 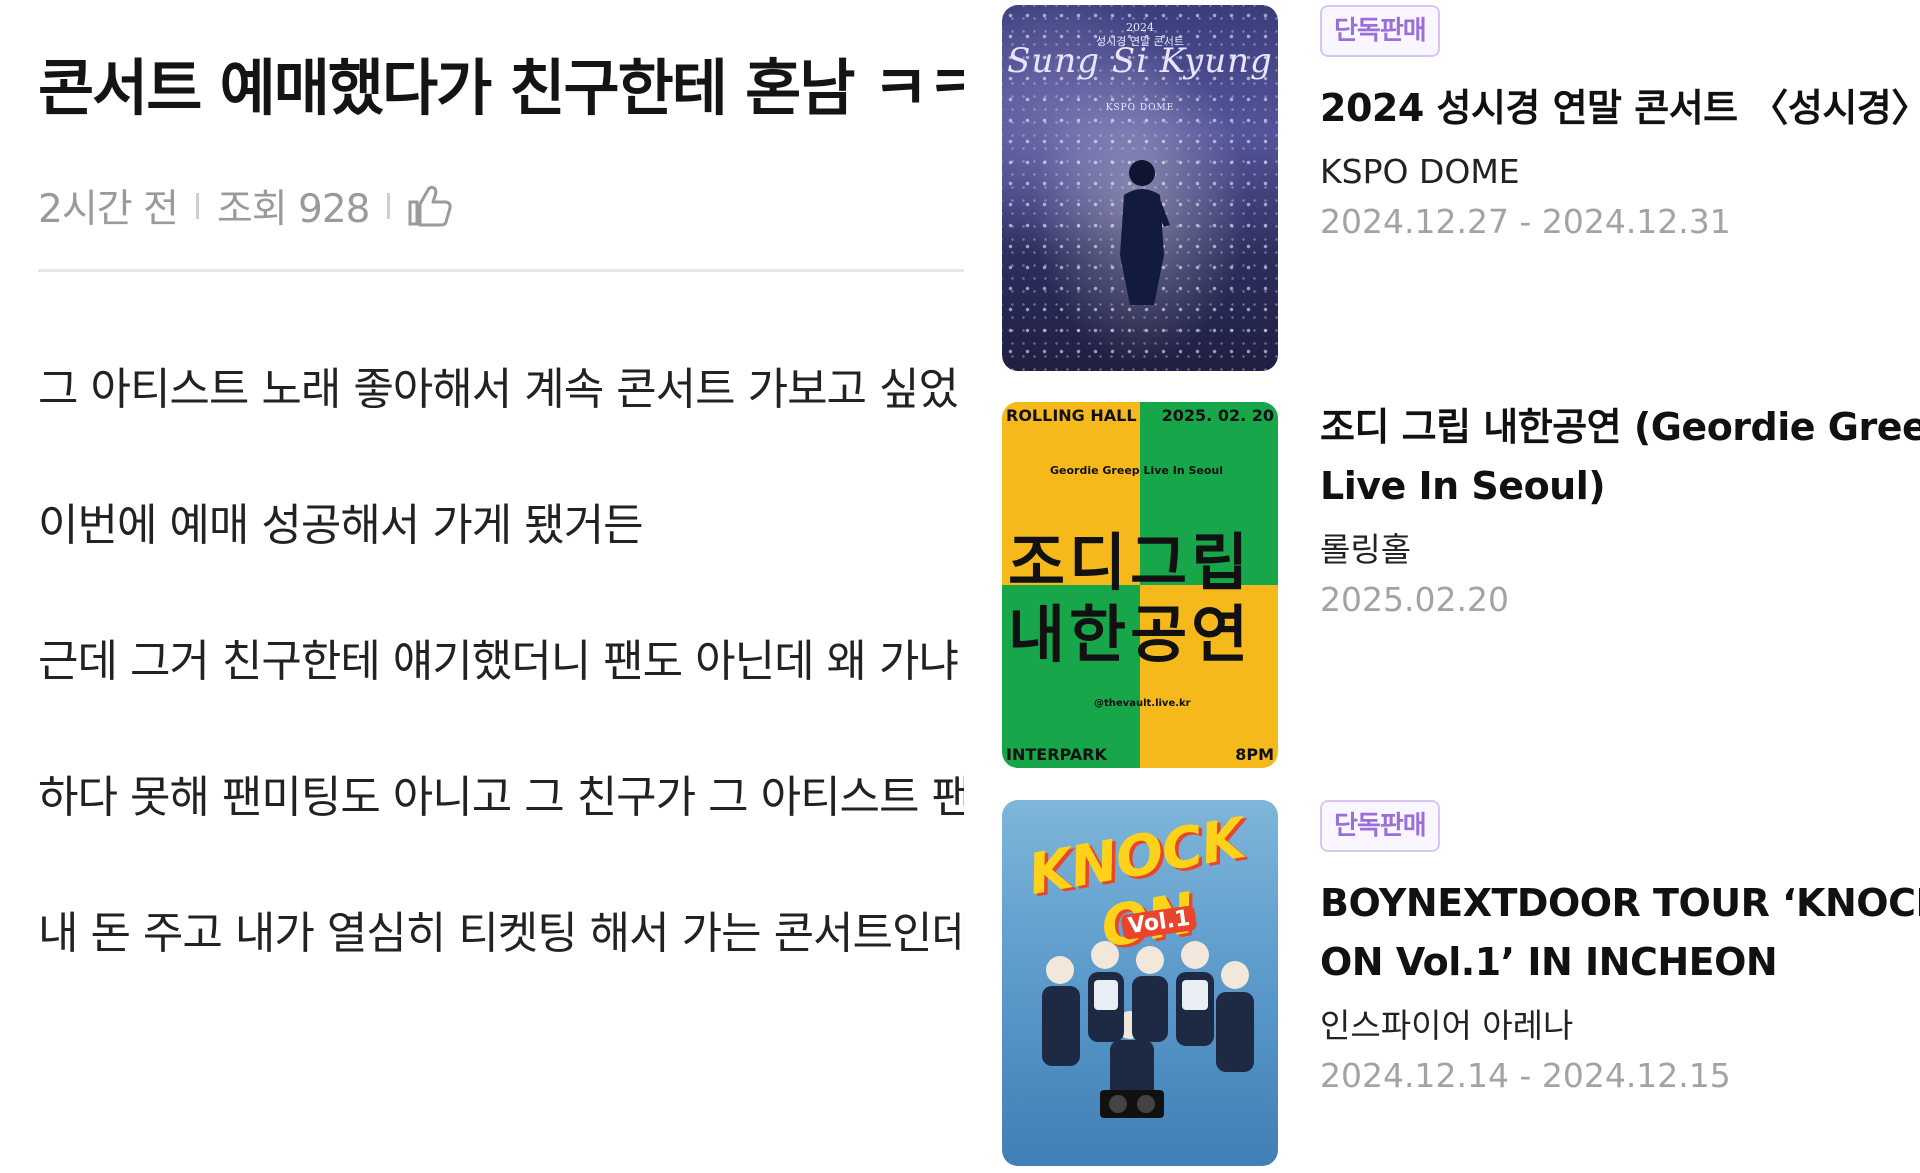 I want to click on post-divider, so click(x=501, y=270).